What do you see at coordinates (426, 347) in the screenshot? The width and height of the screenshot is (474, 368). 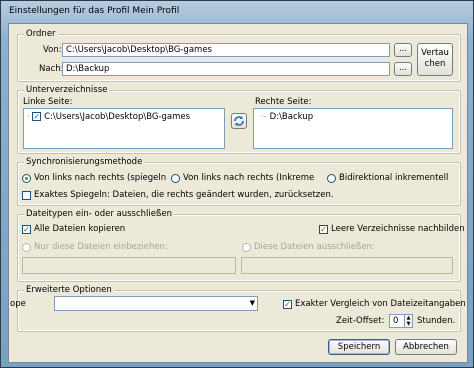 I see `cancel-button: Abbrechen` at bounding box center [426, 347].